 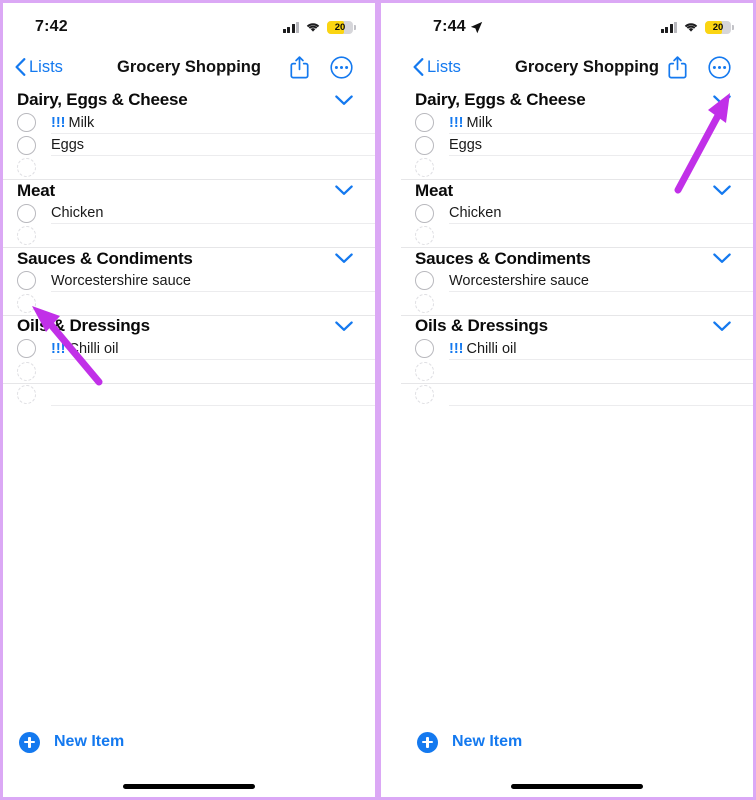 What do you see at coordinates (89, 741) in the screenshot?
I see `new-item-label: New Item` at bounding box center [89, 741].